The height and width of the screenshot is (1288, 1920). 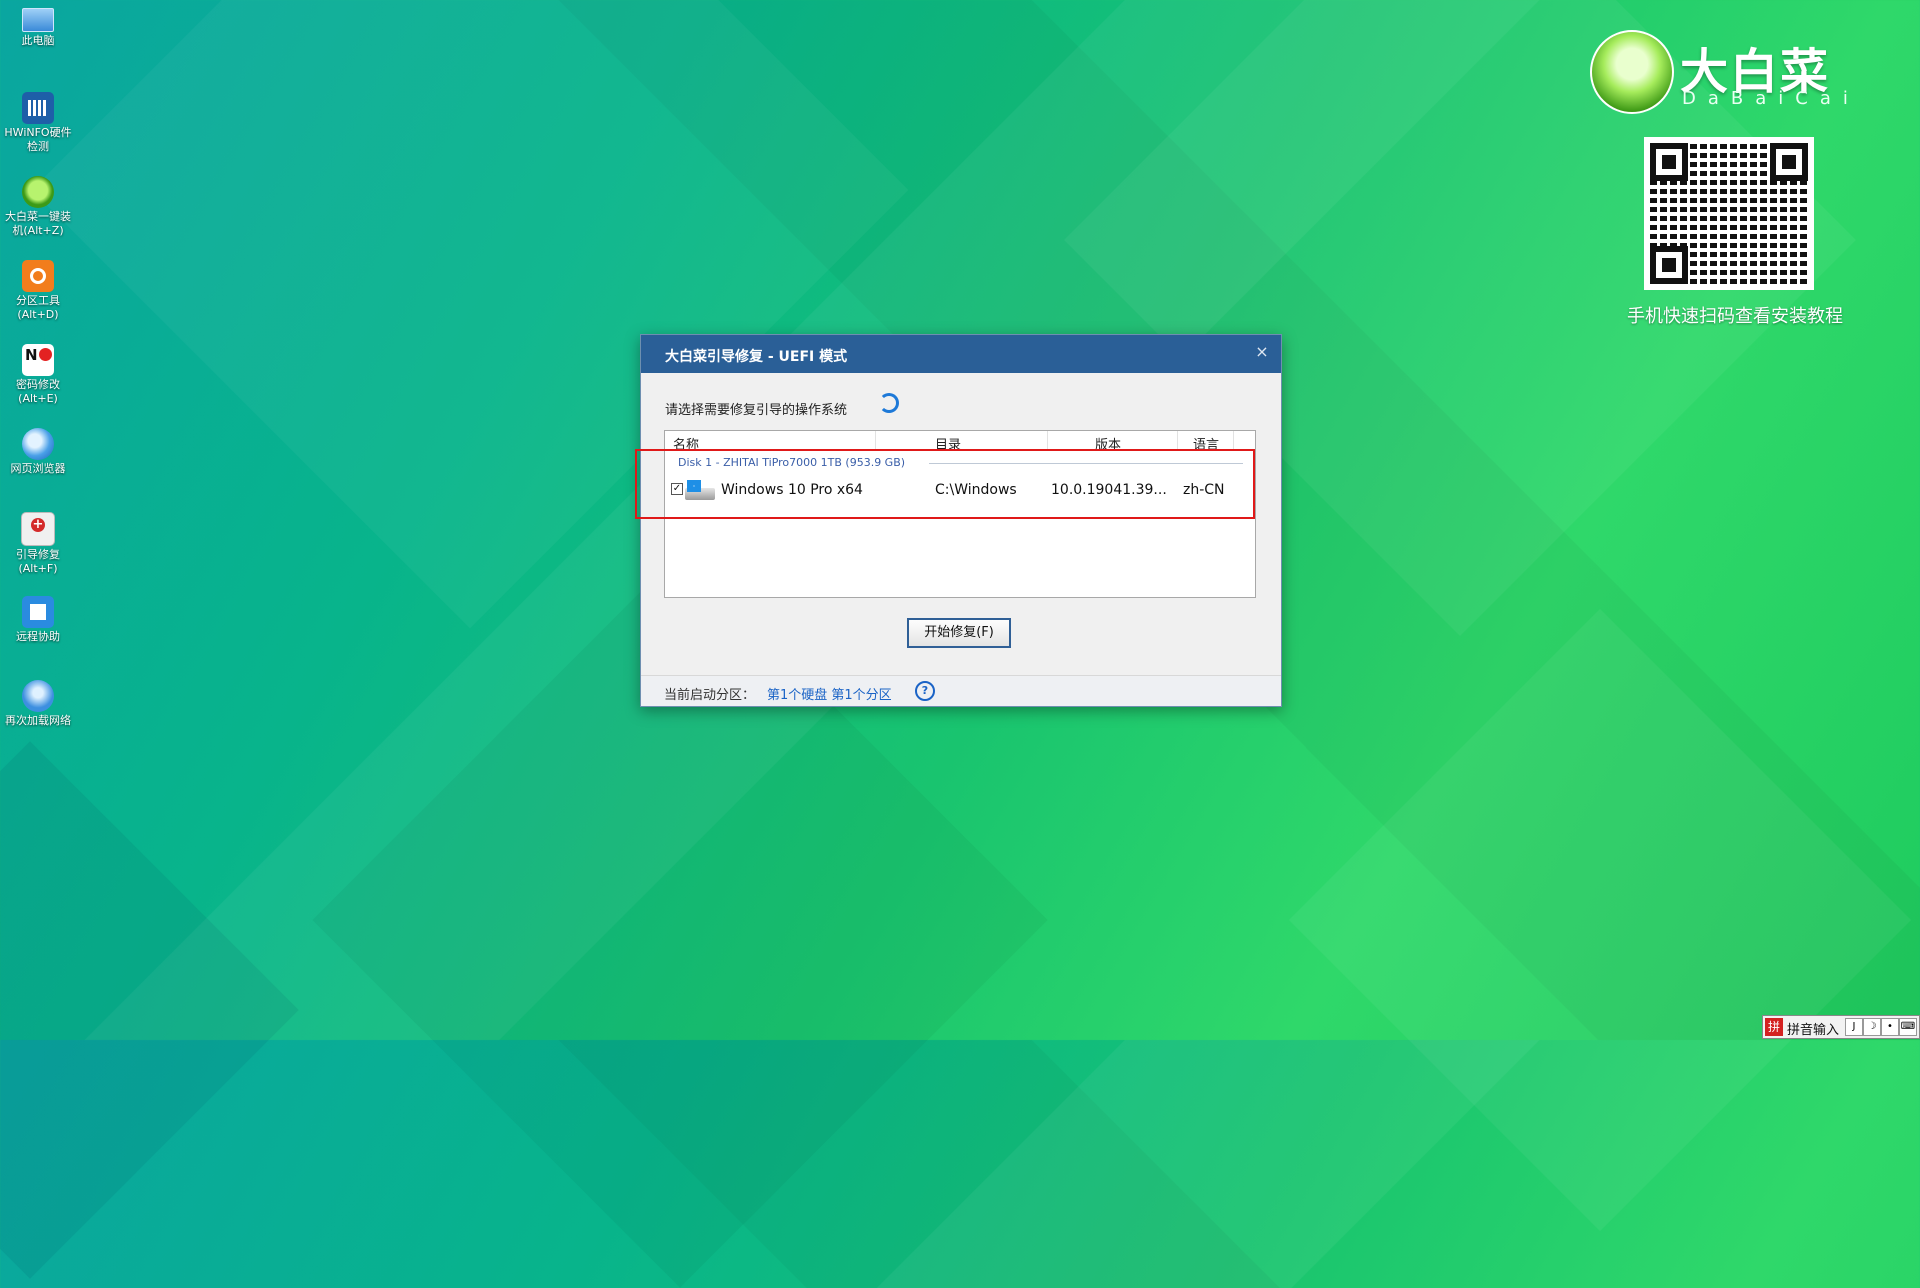 What do you see at coordinates (1890, 1027) in the screenshot?
I see `ime-punct-button: •` at bounding box center [1890, 1027].